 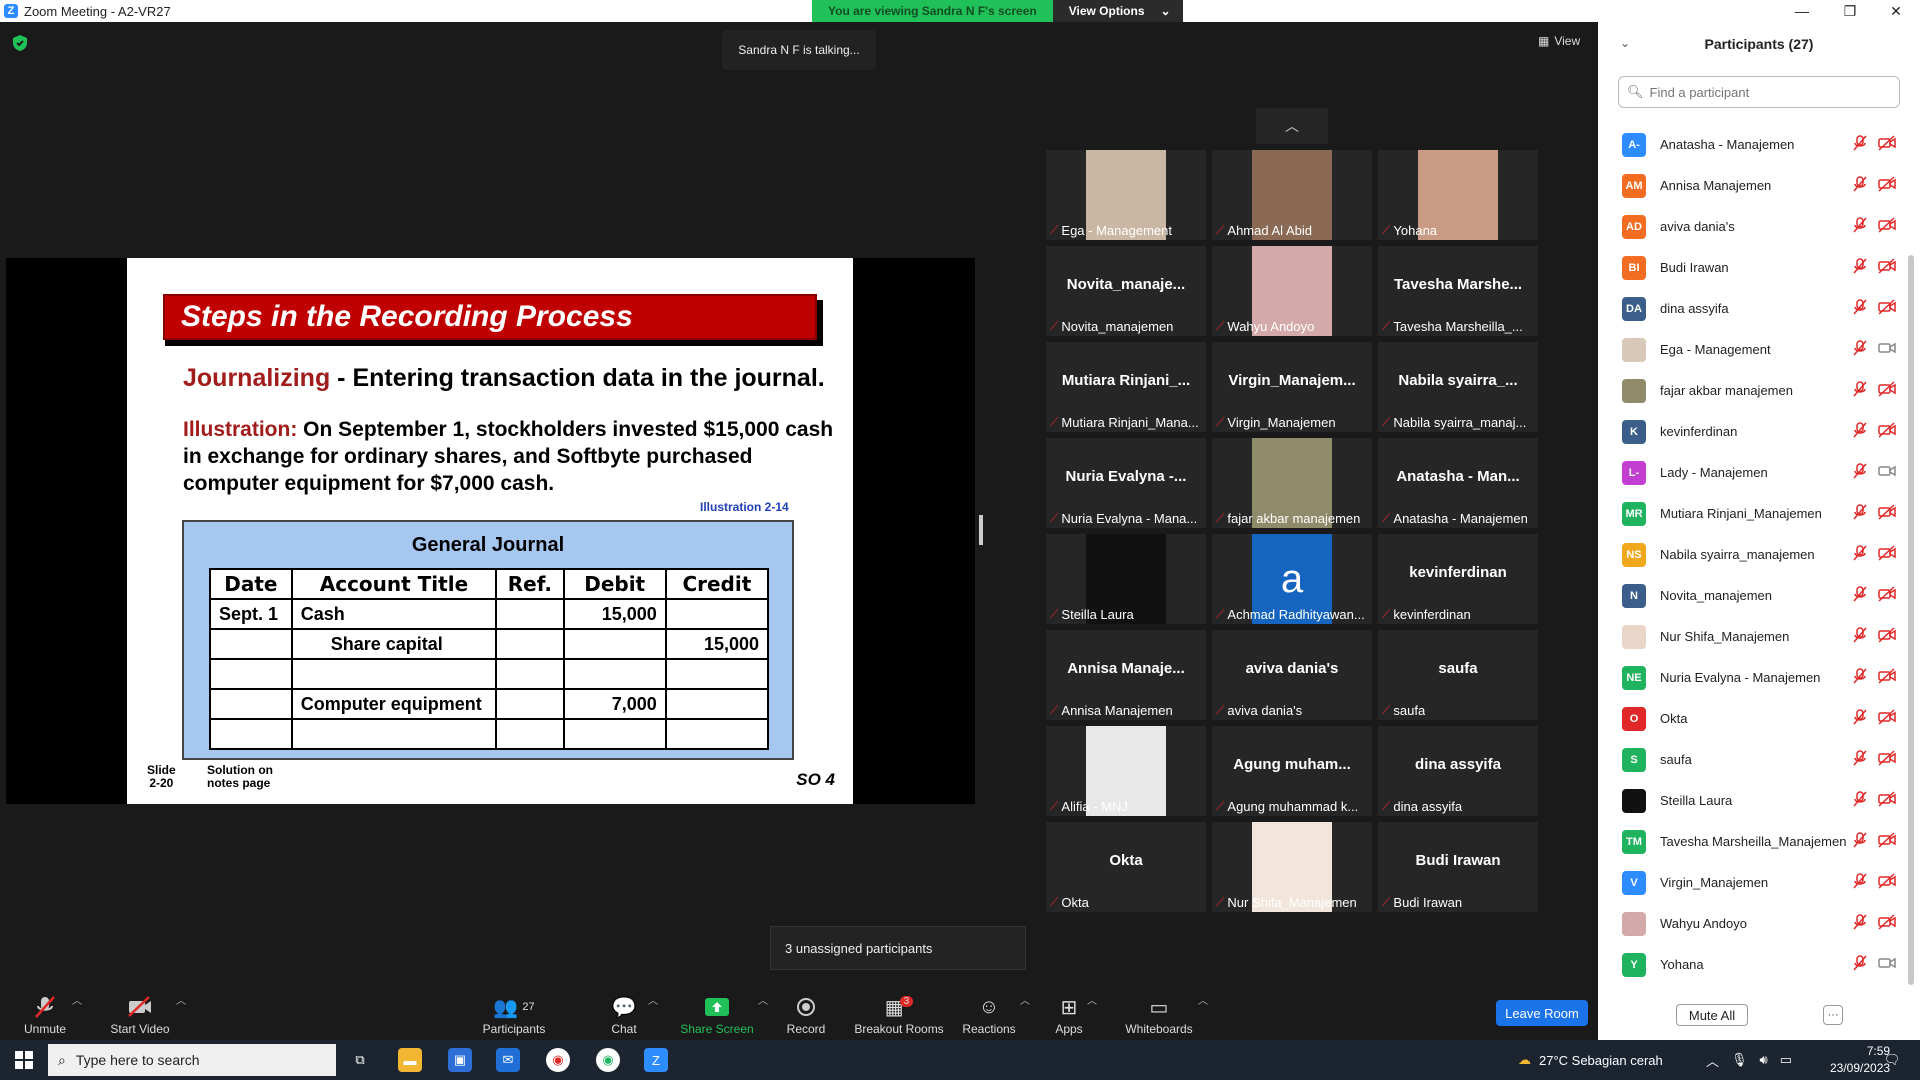 What do you see at coordinates (192, 1060) in the screenshot?
I see `taskbar-search: ⌕ Type here to search` at bounding box center [192, 1060].